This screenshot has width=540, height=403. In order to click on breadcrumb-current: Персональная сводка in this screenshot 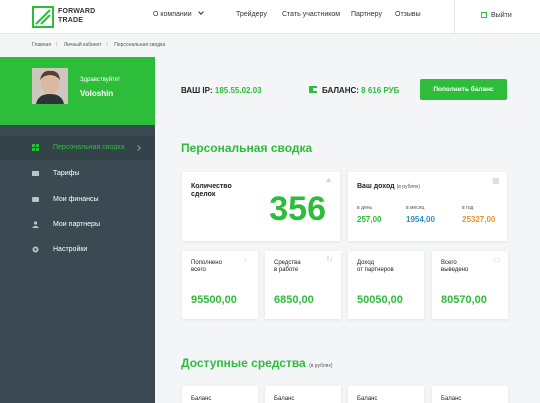, I will do `click(140, 45)`.